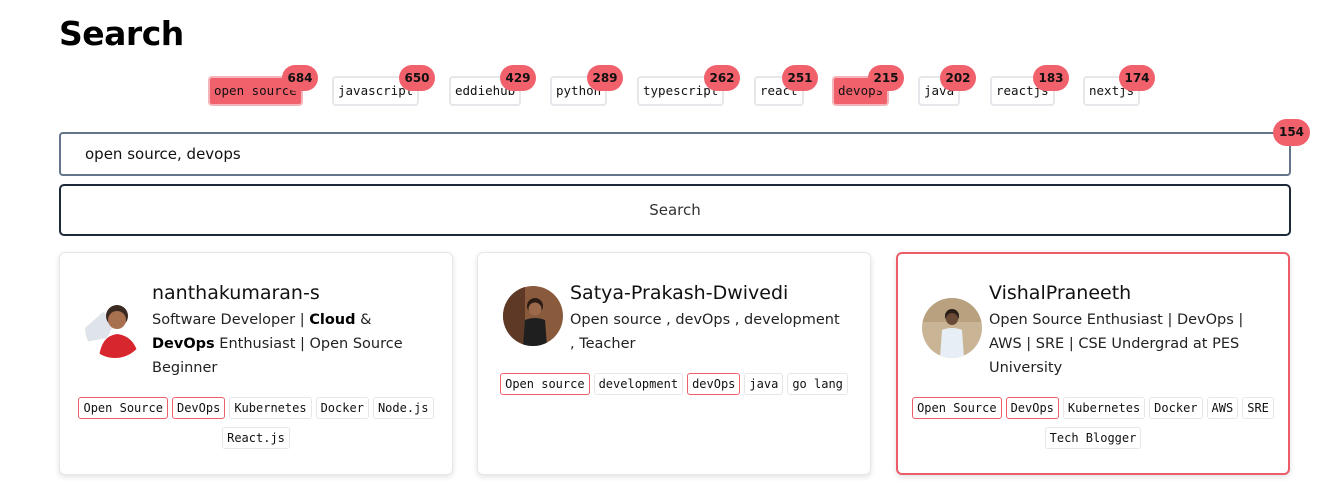 Image resolution: width=1338 pixels, height=486 pixels. I want to click on popular-tag-count: 650, so click(417, 78).